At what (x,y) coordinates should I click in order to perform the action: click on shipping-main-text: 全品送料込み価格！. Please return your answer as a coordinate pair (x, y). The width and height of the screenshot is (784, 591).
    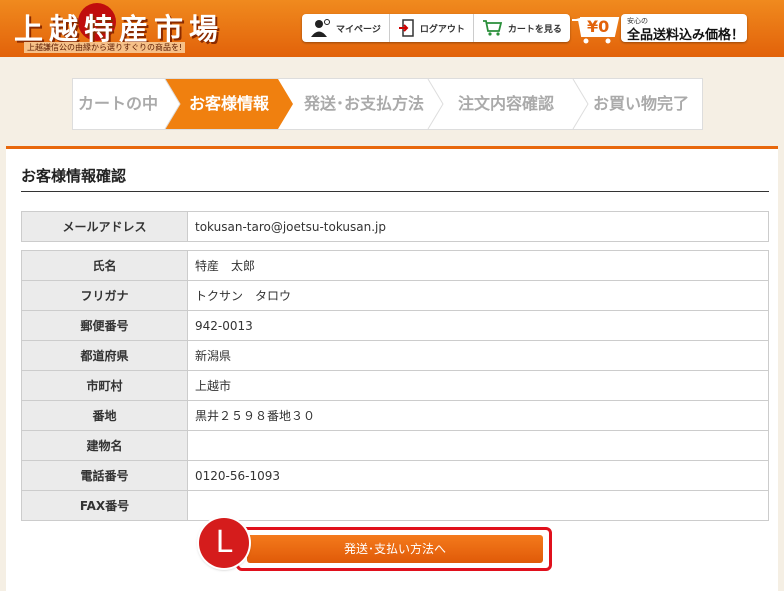
    Looking at the image, I should click on (686, 35).